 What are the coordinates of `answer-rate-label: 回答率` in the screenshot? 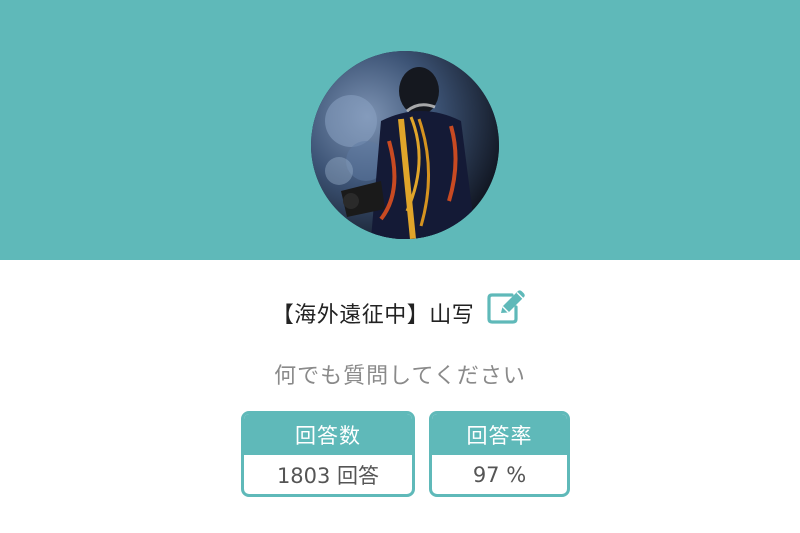 It's located at (499, 434).